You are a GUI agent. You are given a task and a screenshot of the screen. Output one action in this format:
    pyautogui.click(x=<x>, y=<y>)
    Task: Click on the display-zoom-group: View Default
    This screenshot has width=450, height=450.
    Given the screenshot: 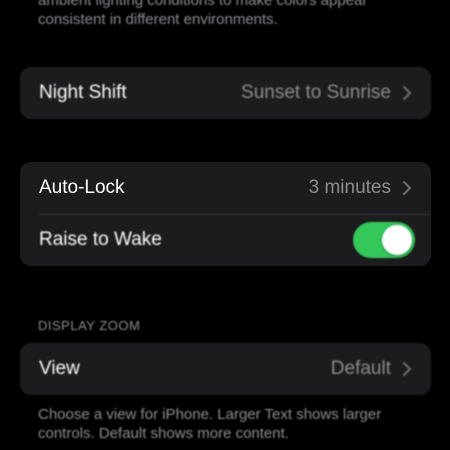 What is the action you would take?
    pyautogui.click(x=225, y=369)
    